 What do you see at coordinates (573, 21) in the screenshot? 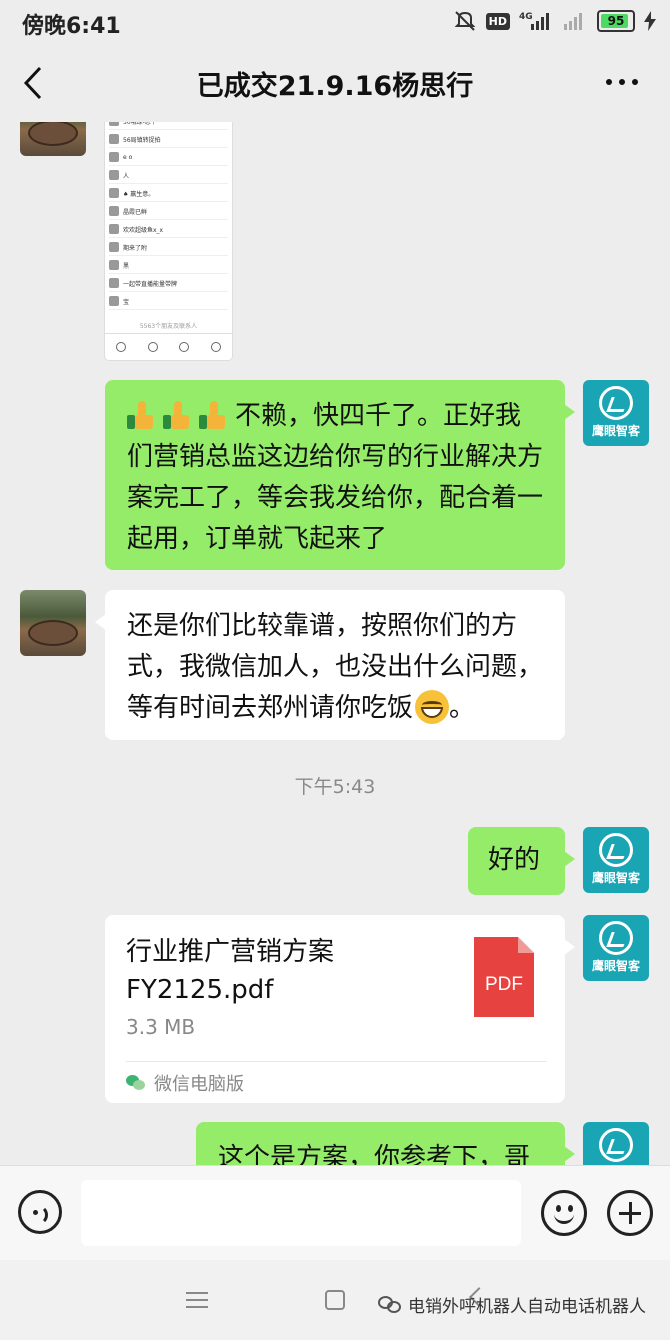
I see `signal-weak-icon` at bounding box center [573, 21].